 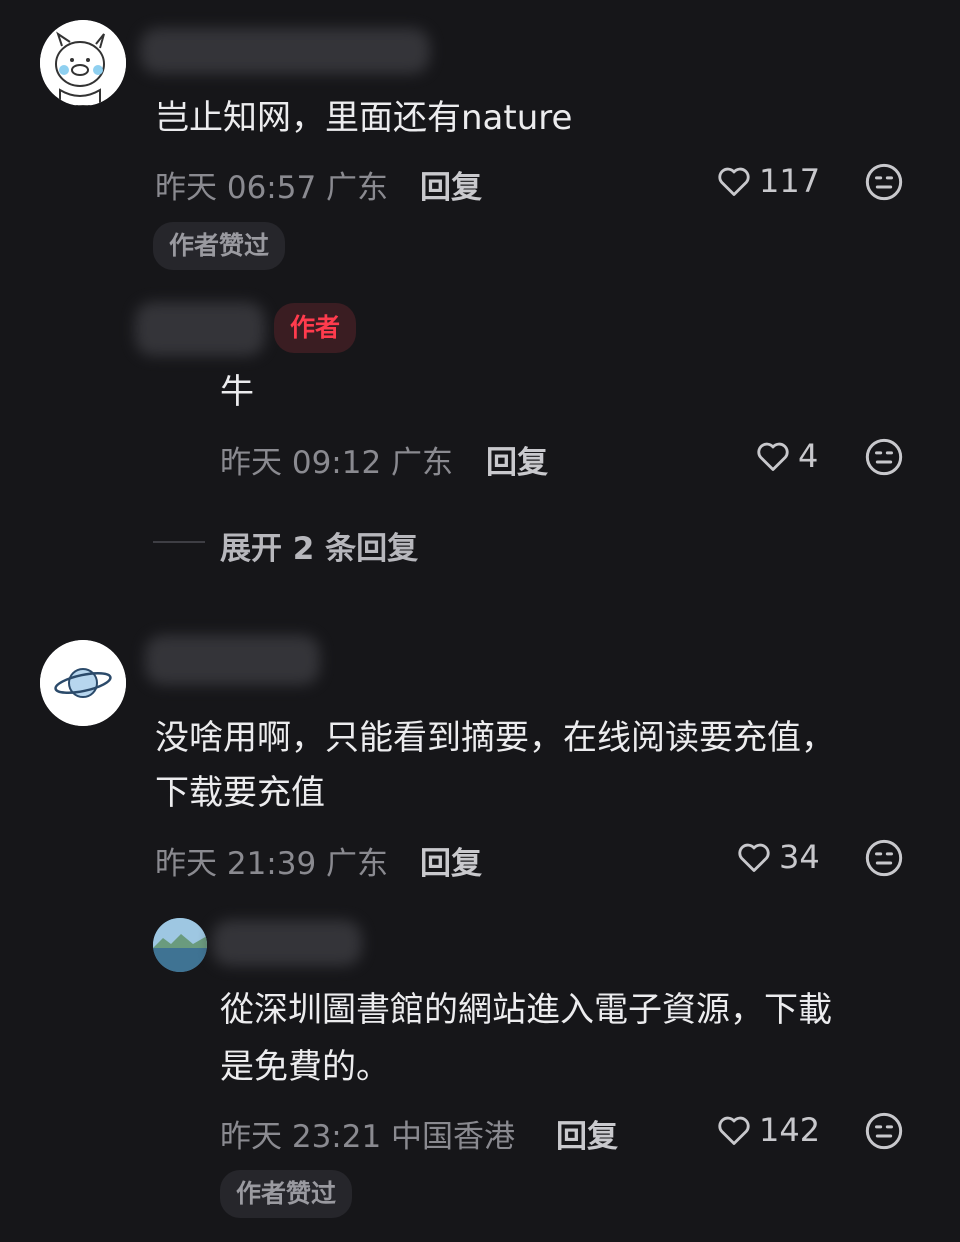 What do you see at coordinates (777, 857) in the screenshot?
I see `like-button: 34` at bounding box center [777, 857].